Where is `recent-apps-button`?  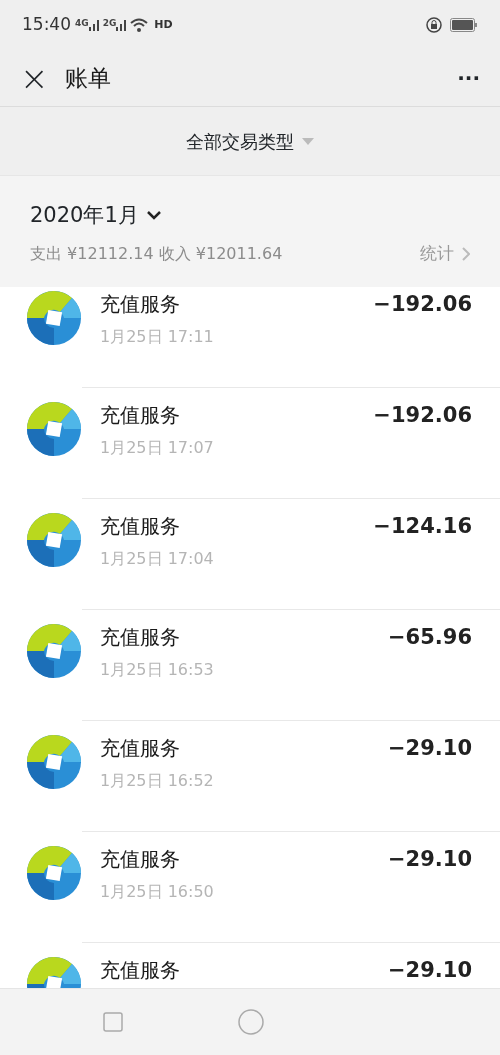 recent-apps-button is located at coordinates (113, 1022).